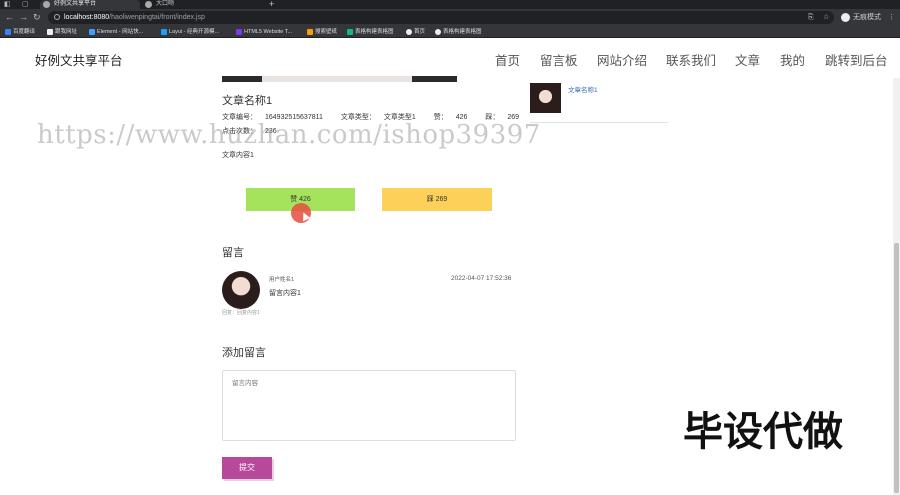 The width and height of the screenshot is (900, 495). What do you see at coordinates (87, 17) in the screenshot?
I see `url-host: localhost:8080` at bounding box center [87, 17].